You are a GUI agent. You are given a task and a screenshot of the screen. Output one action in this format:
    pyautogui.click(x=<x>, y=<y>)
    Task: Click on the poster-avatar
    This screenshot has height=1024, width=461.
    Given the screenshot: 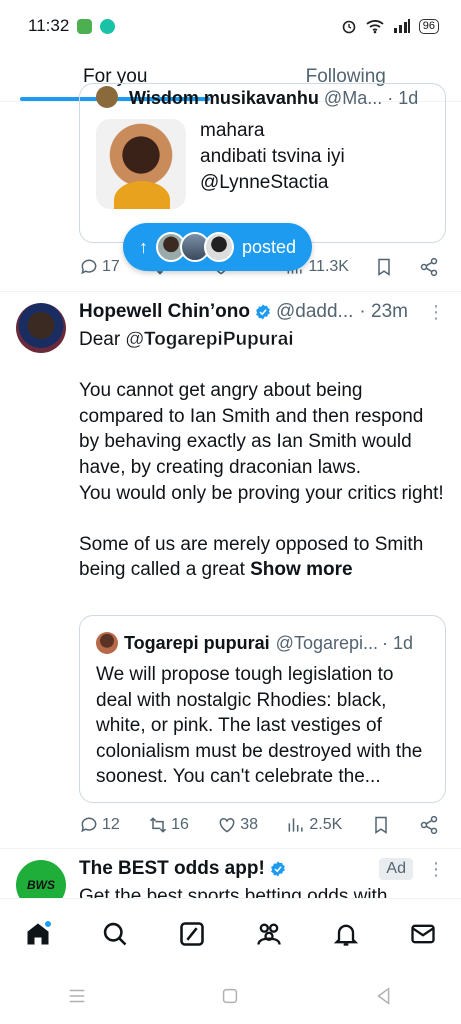 What is the action you would take?
    pyautogui.click(x=219, y=247)
    